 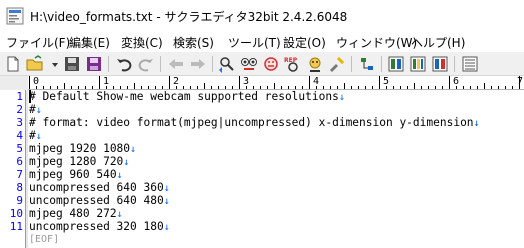 What do you see at coordinates (124, 64) in the screenshot?
I see `undo-icon` at bounding box center [124, 64].